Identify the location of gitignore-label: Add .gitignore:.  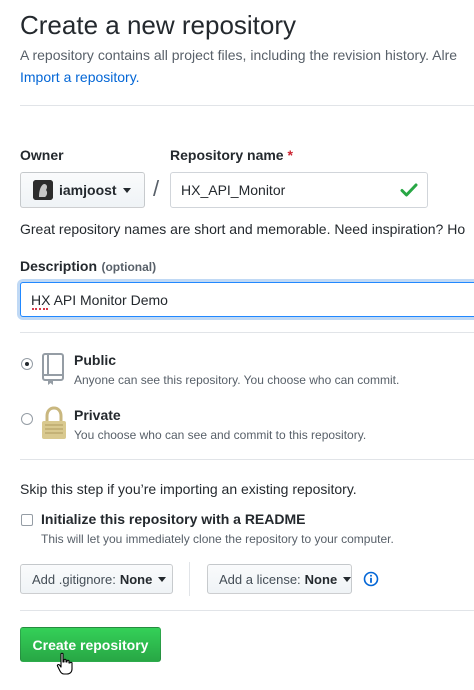
(74, 579).